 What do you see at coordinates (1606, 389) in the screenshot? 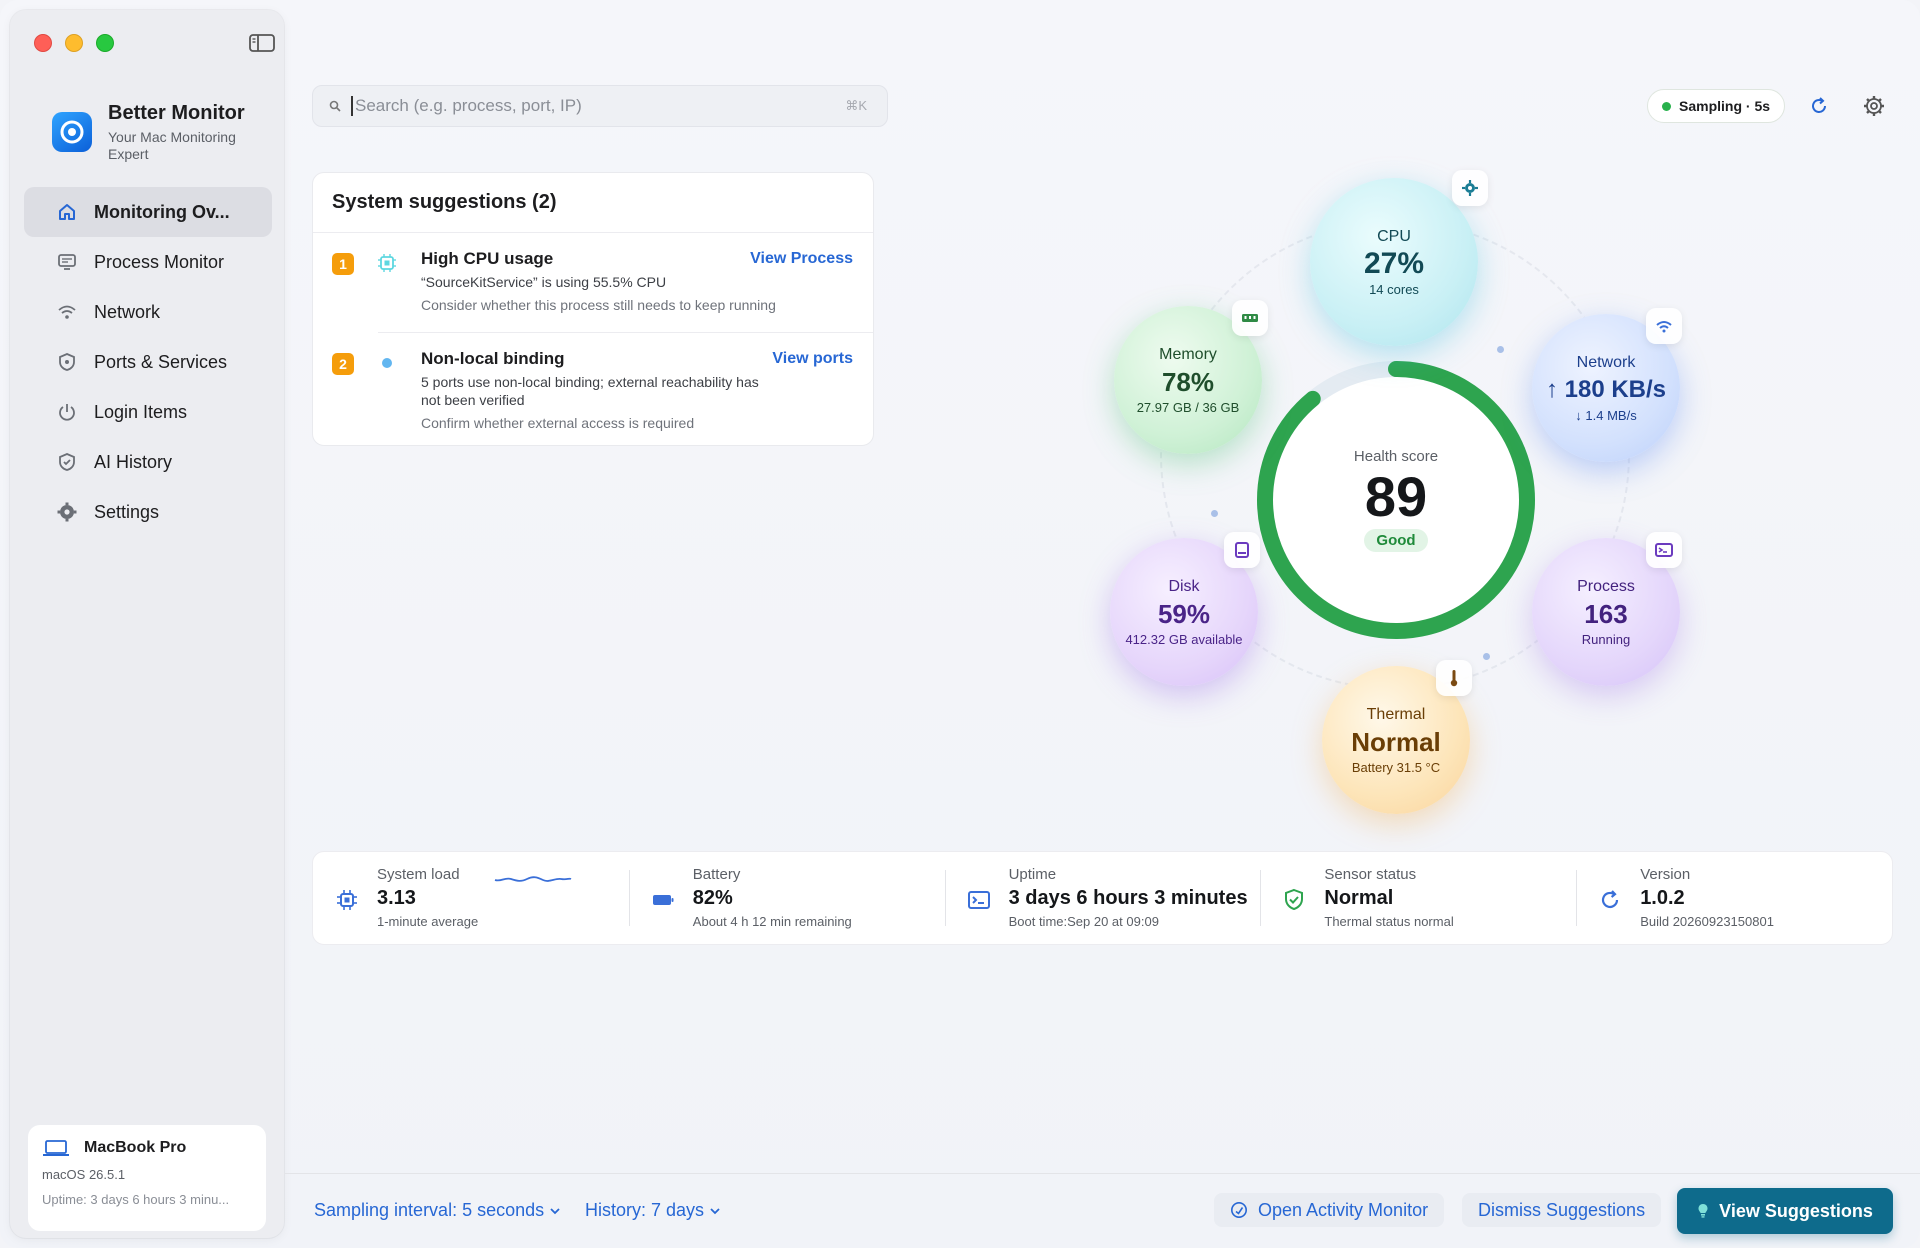
I see `network-upload-value: ↑ 180 KB/s` at bounding box center [1606, 389].